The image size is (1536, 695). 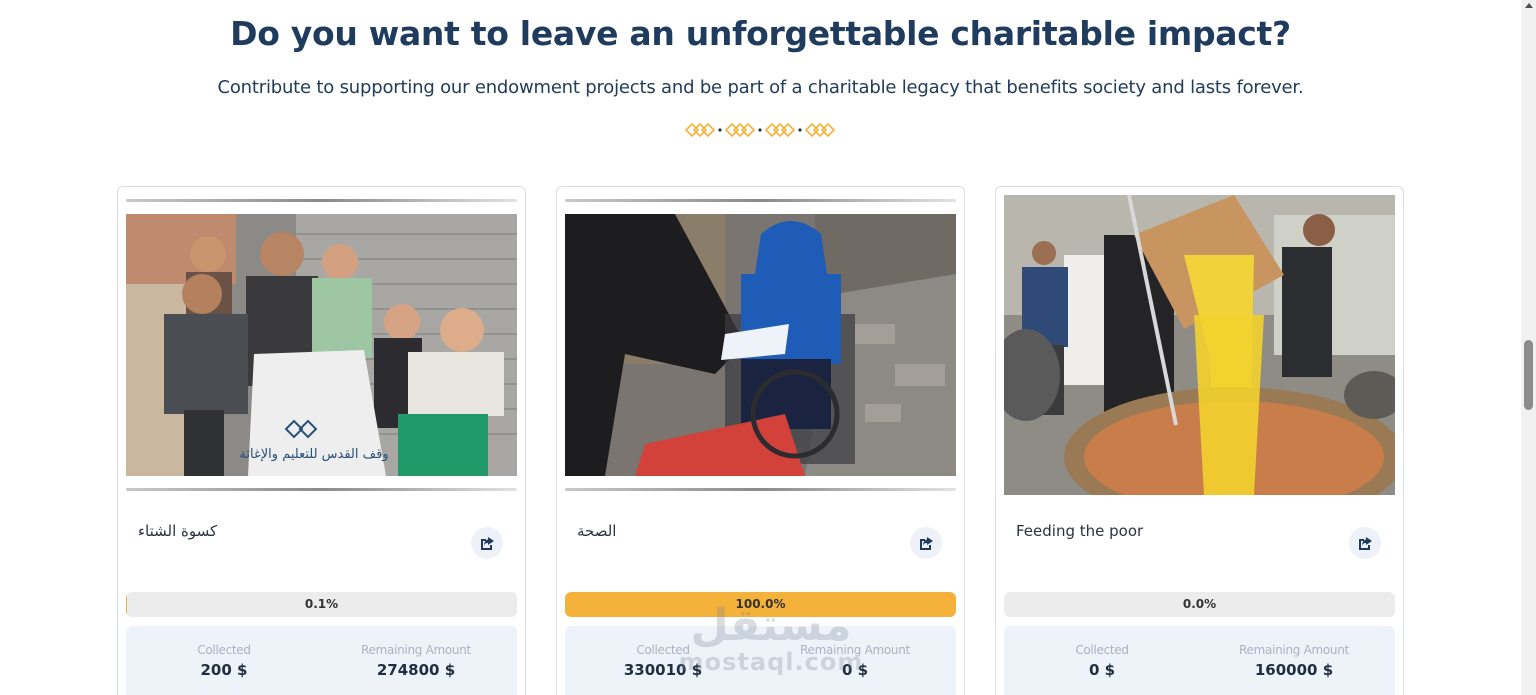 I want to click on project-image-wheelchair-boy, so click(x=760, y=345).